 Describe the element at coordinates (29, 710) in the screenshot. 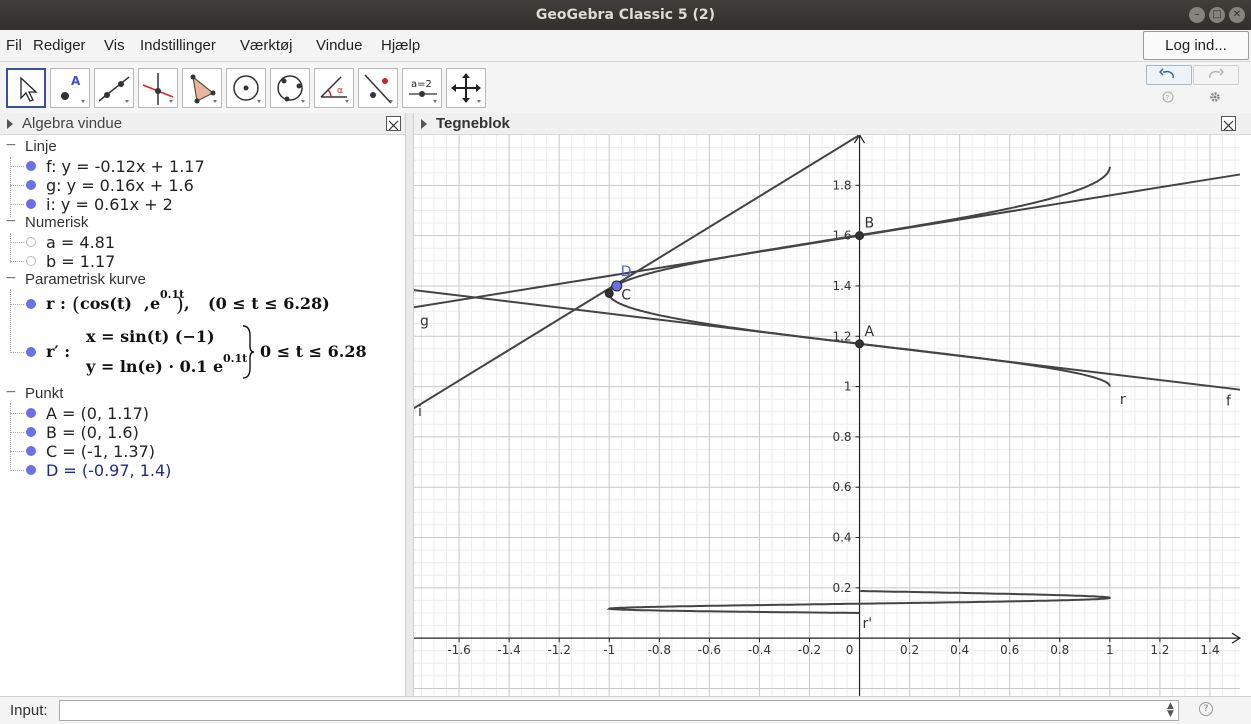

I see `input-label: Input:` at that location.